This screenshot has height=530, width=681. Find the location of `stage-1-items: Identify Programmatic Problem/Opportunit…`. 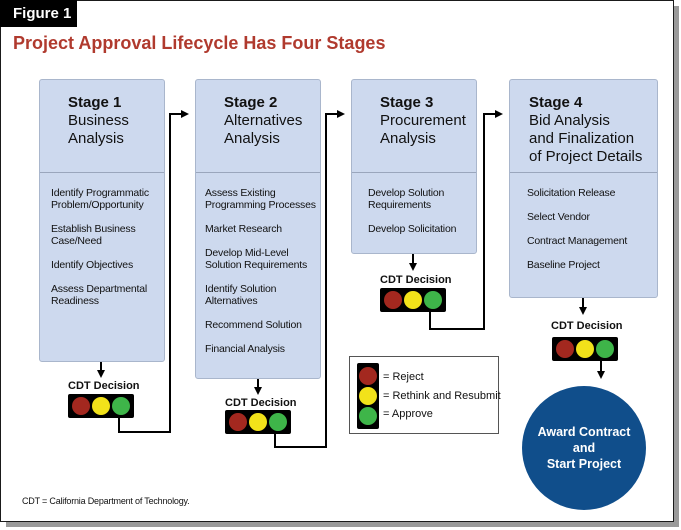

stage-1-items: Identify Programmatic Problem/Opportunit… is located at coordinates (102, 240).